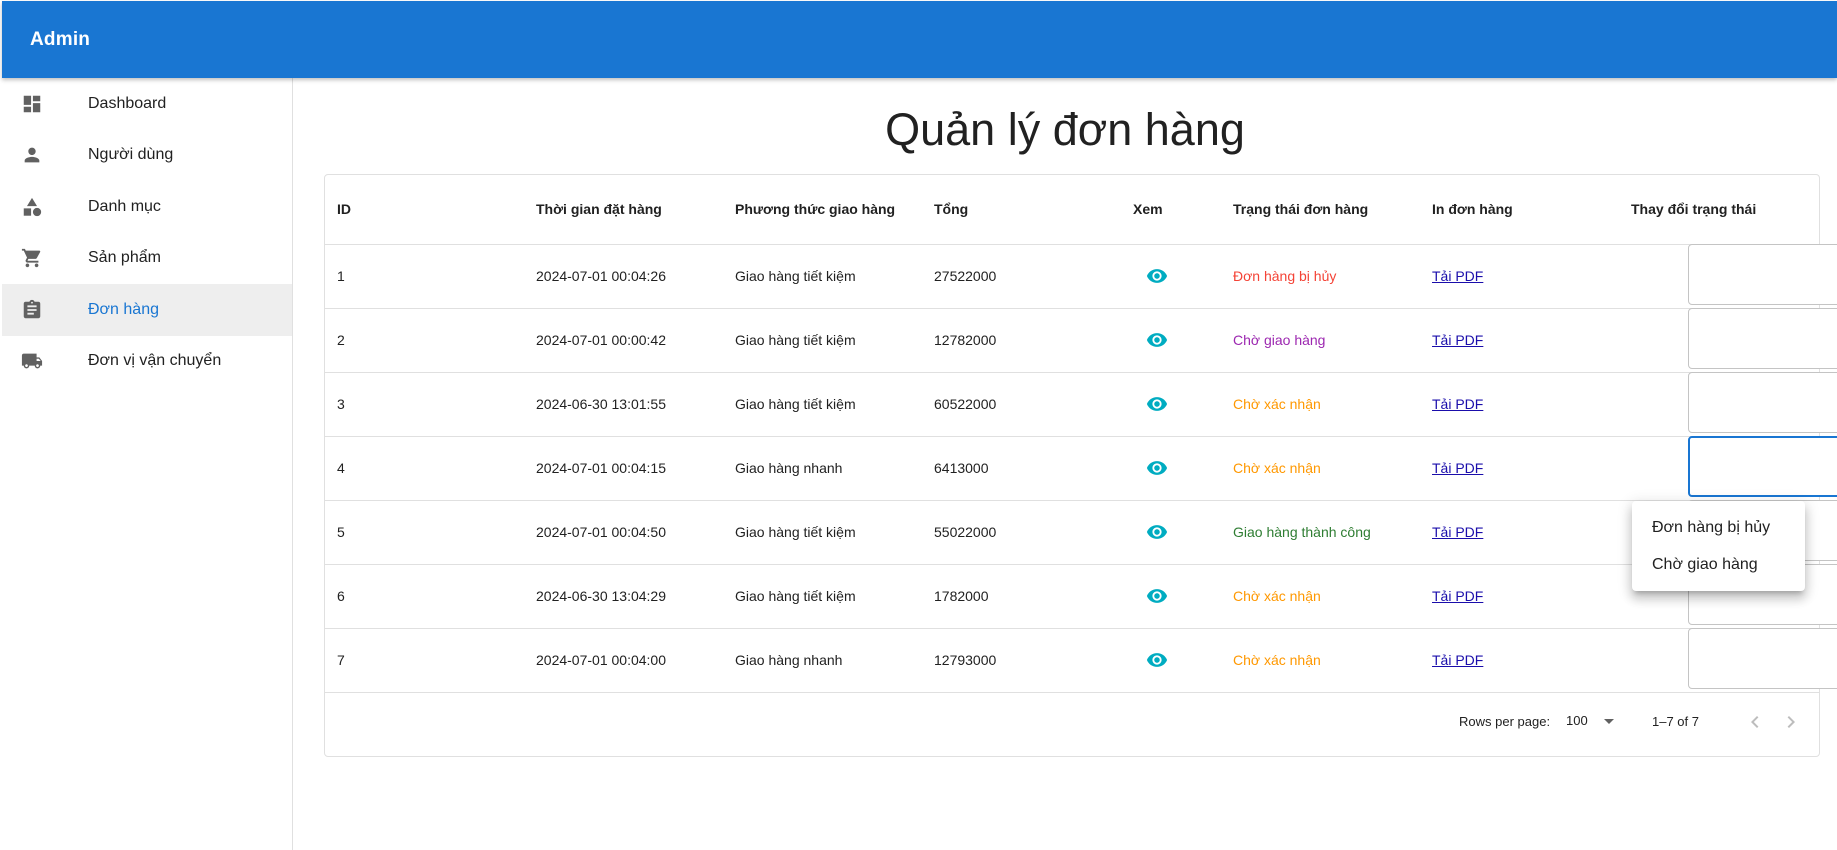 The width and height of the screenshot is (1837, 850). What do you see at coordinates (919, 39) in the screenshot?
I see `app-bar: Admin` at bounding box center [919, 39].